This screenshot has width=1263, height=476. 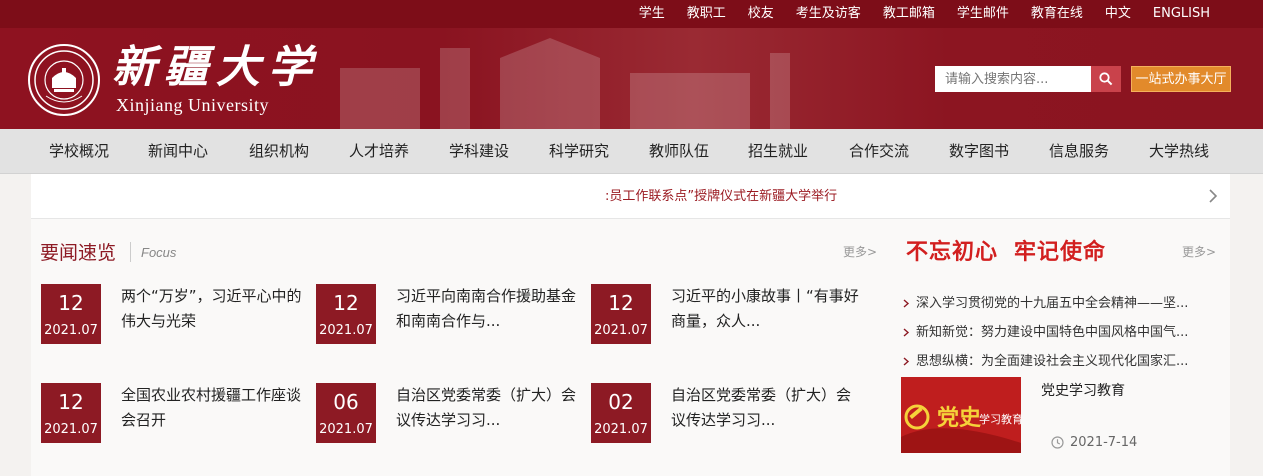 I want to click on focus-news-title: 要闻速览, so click(x=78, y=253).